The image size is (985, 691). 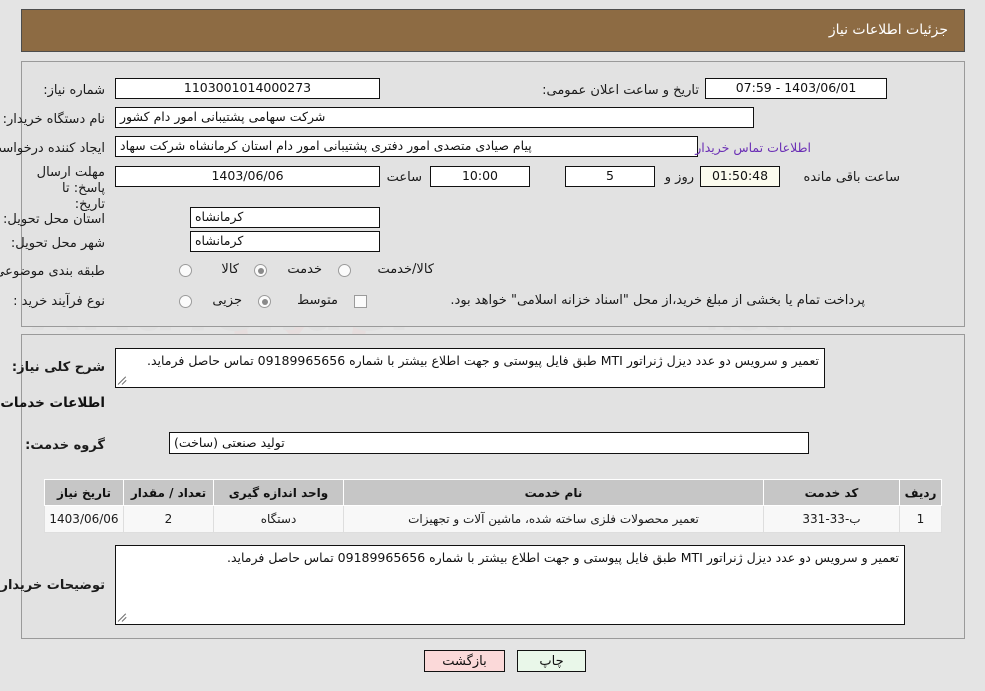 What do you see at coordinates (344, 270) in the screenshot?
I see `radio-category-goods-service` at bounding box center [344, 270].